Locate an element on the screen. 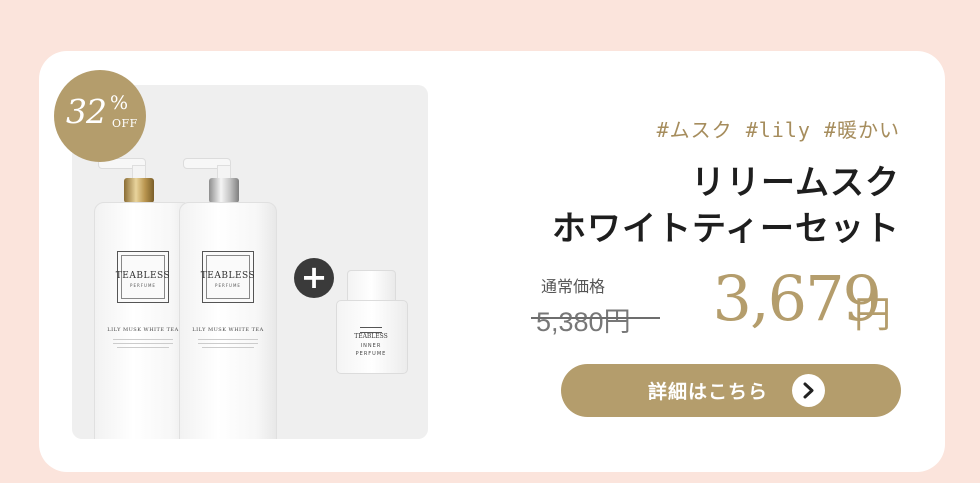  details-button-label: 詳細はこちら is located at coordinates (708, 392).